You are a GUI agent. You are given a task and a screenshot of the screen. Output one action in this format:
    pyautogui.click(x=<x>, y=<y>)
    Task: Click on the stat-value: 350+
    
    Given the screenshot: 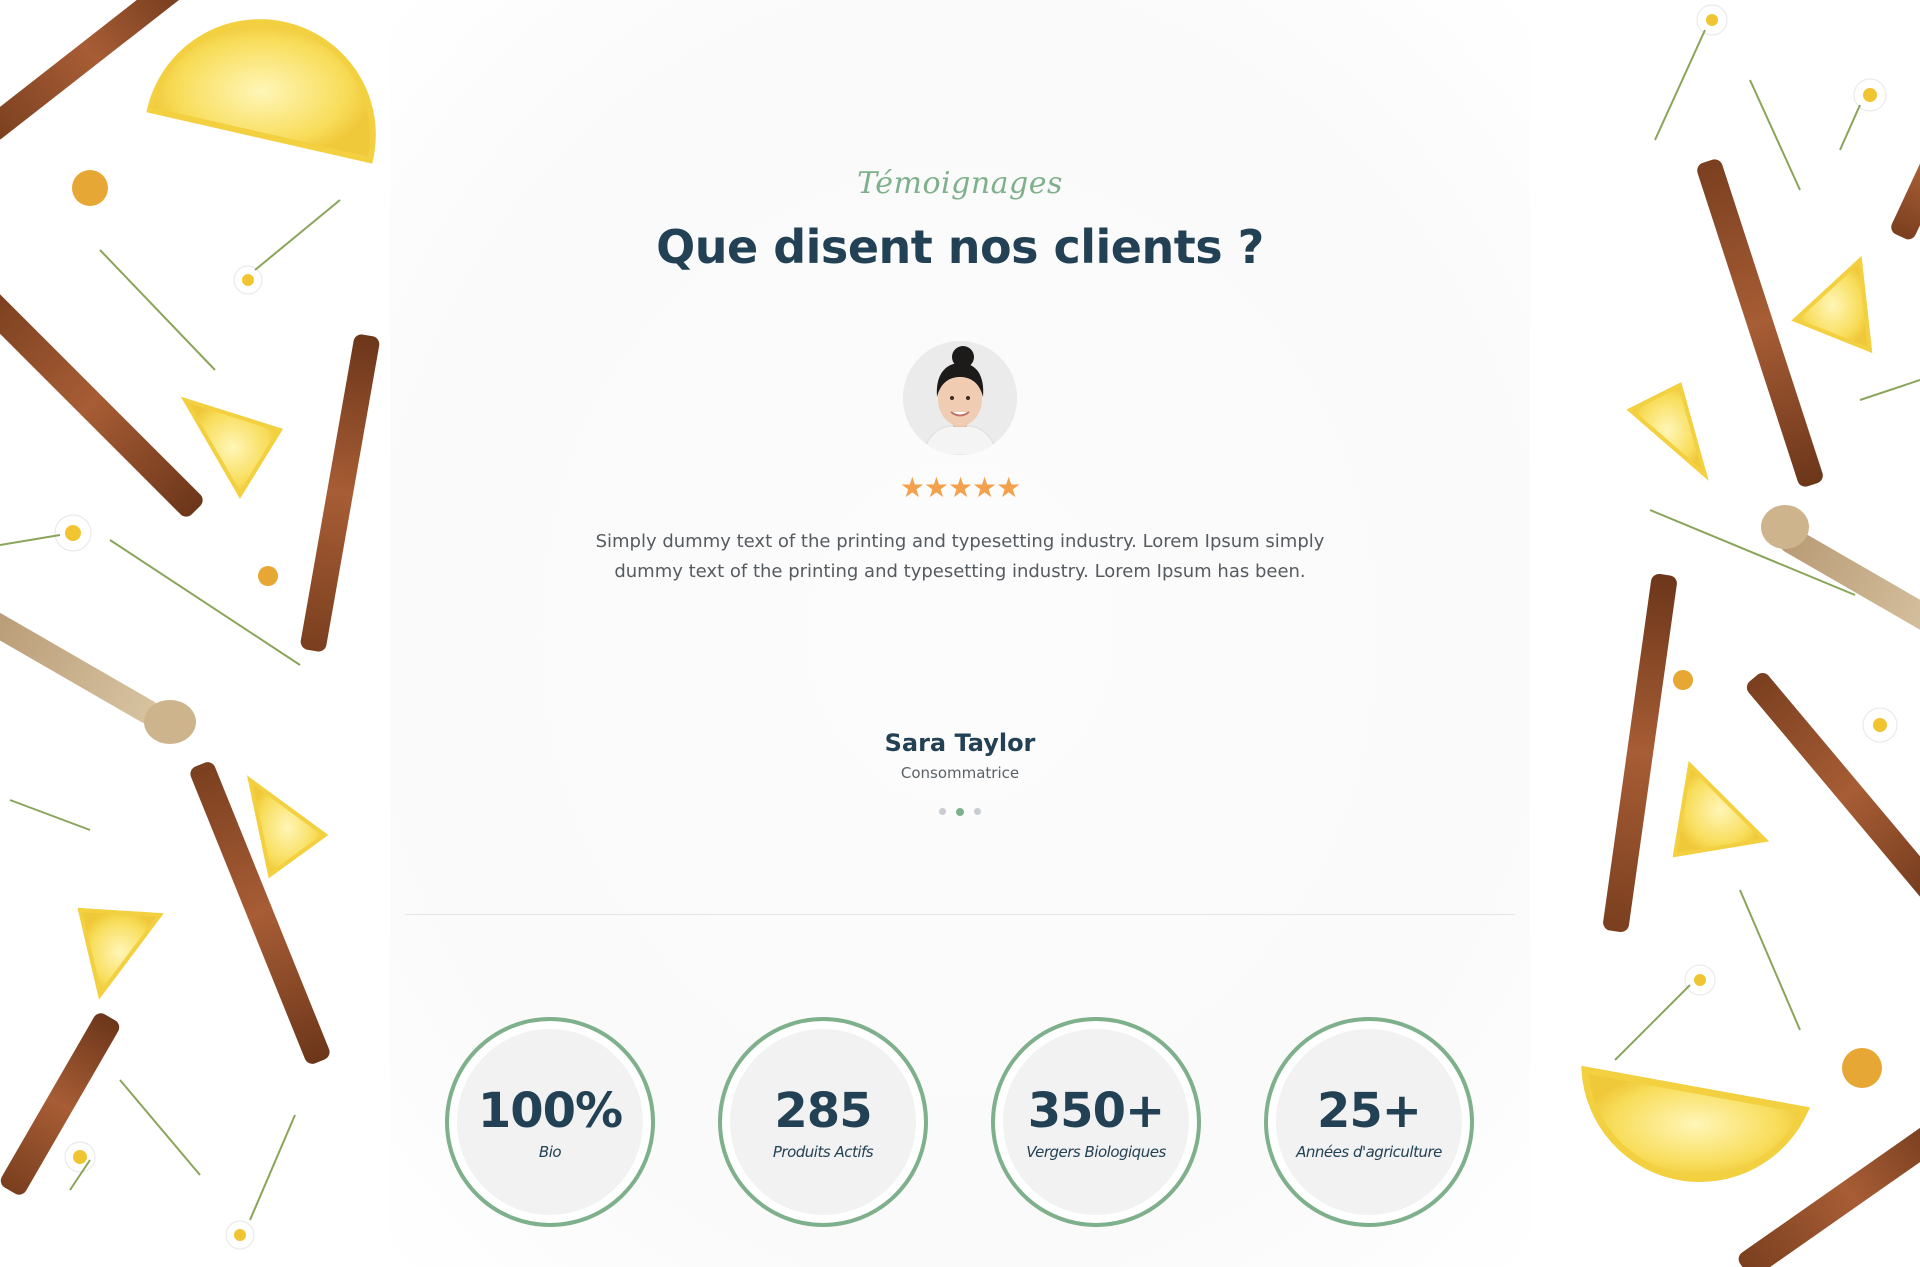 What is the action you would take?
    pyautogui.click(x=1096, y=1111)
    